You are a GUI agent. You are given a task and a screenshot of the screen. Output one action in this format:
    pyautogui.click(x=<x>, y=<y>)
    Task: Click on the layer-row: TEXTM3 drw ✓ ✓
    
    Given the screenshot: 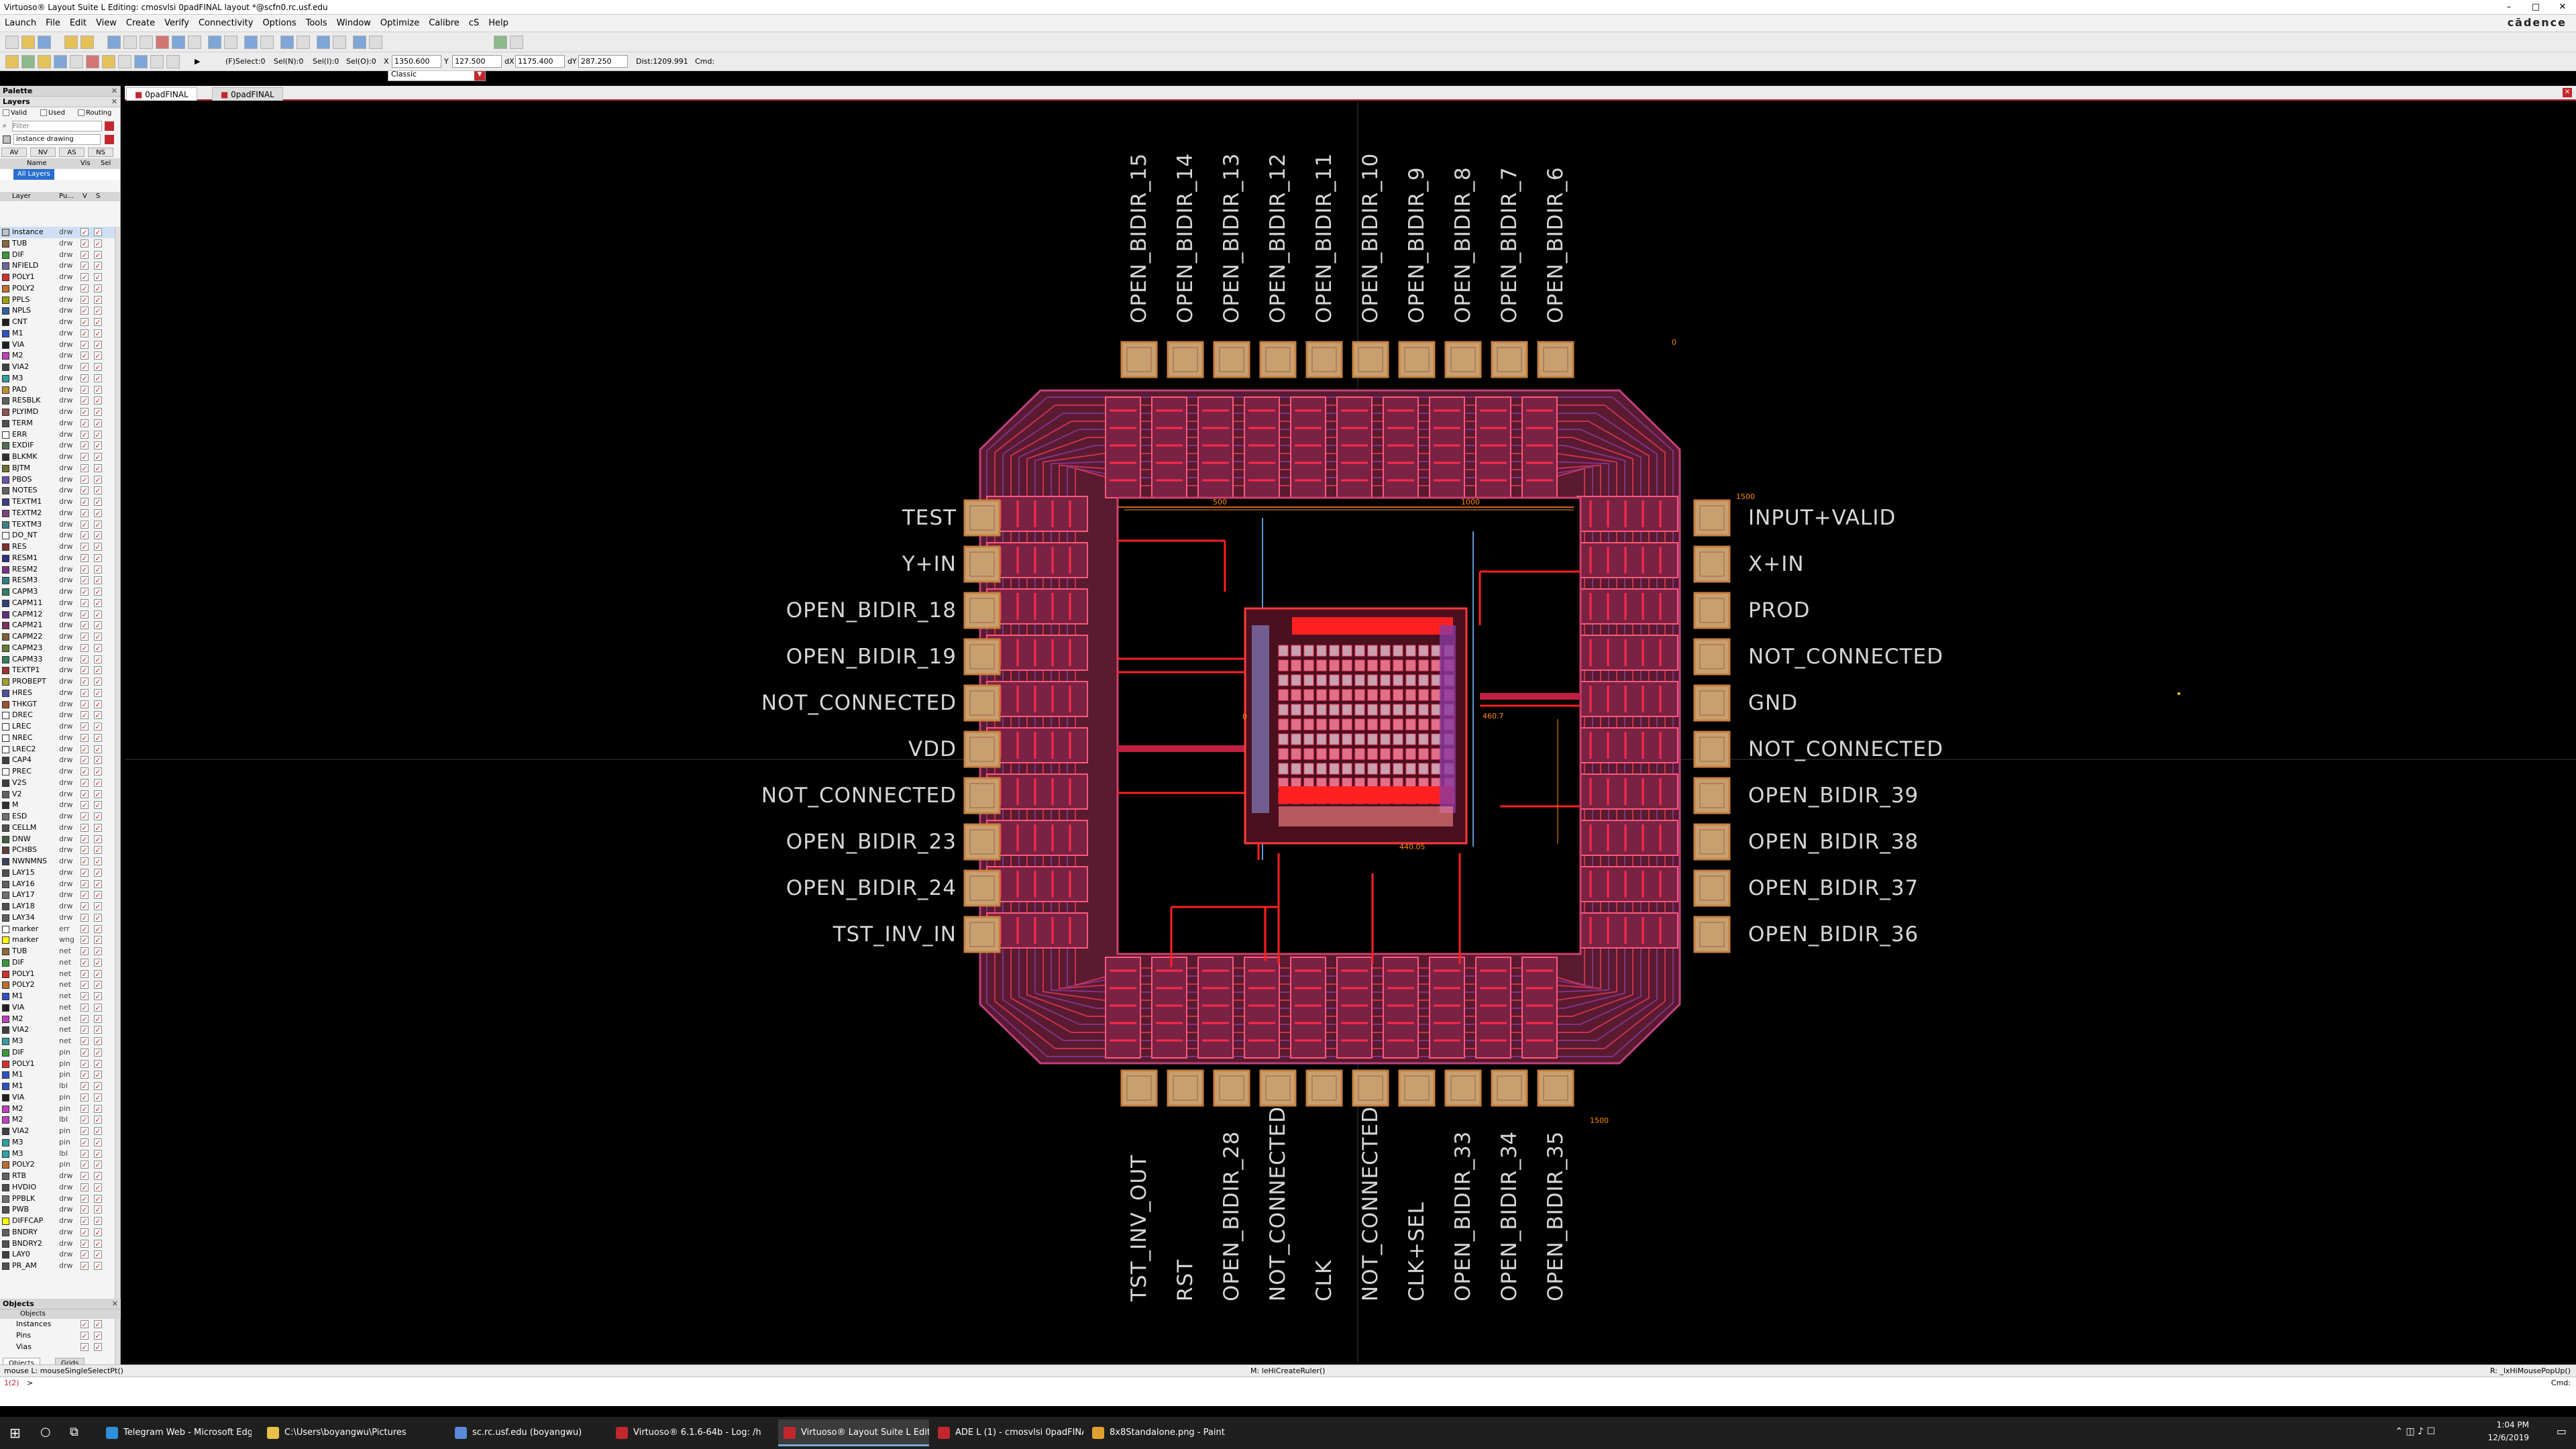 What is the action you would take?
    pyautogui.click(x=59, y=525)
    